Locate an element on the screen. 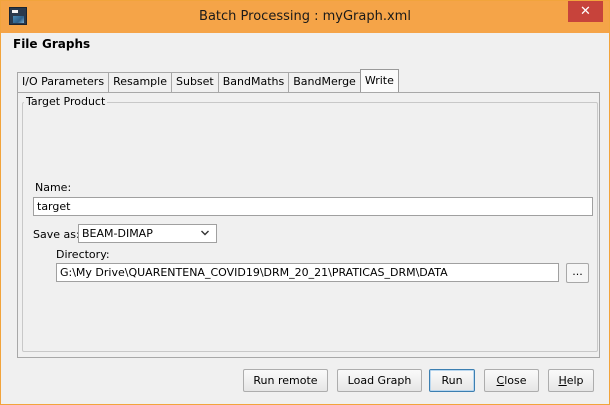 This screenshot has height=405, width=610. tab-bandmaths: BandMaths is located at coordinates (253, 82).